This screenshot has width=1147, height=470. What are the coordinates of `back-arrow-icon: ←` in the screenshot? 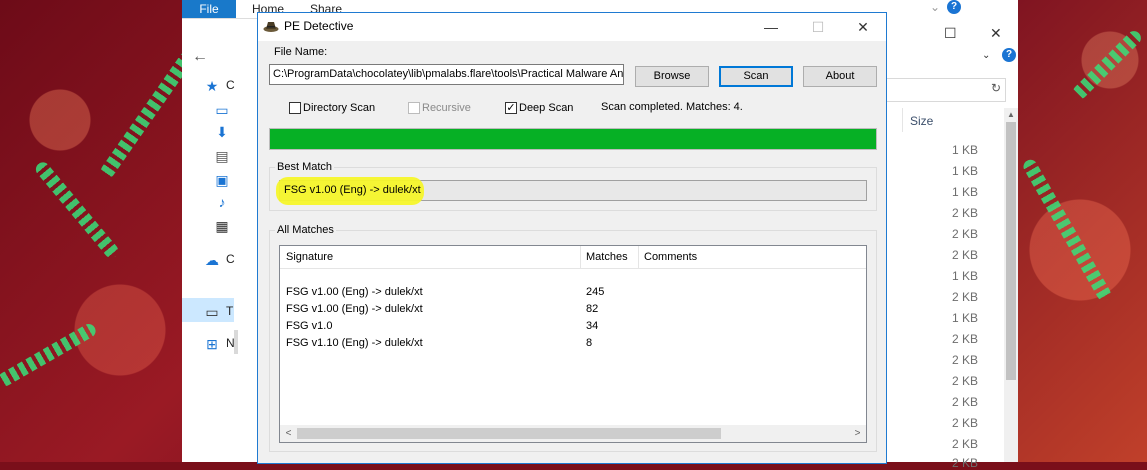 It's located at (200, 57).